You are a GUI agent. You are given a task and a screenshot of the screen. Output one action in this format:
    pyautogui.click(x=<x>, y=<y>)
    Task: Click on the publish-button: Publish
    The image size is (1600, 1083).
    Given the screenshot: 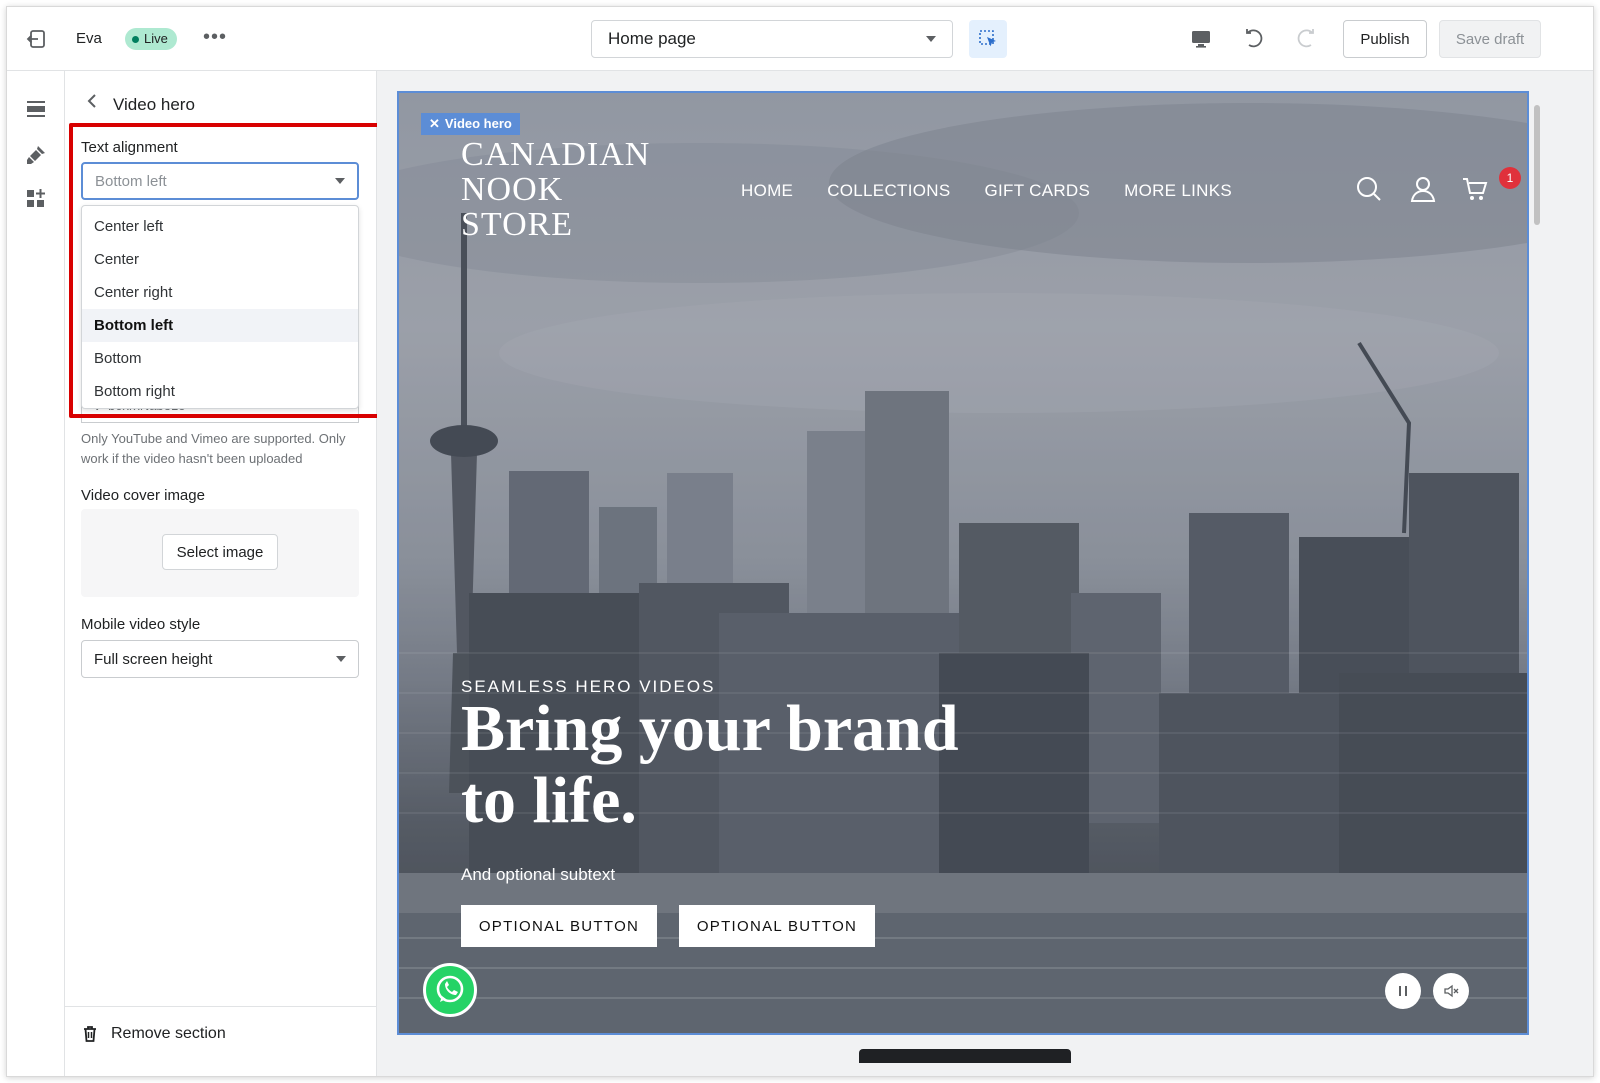 What is the action you would take?
    pyautogui.click(x=1385, y=39)
    